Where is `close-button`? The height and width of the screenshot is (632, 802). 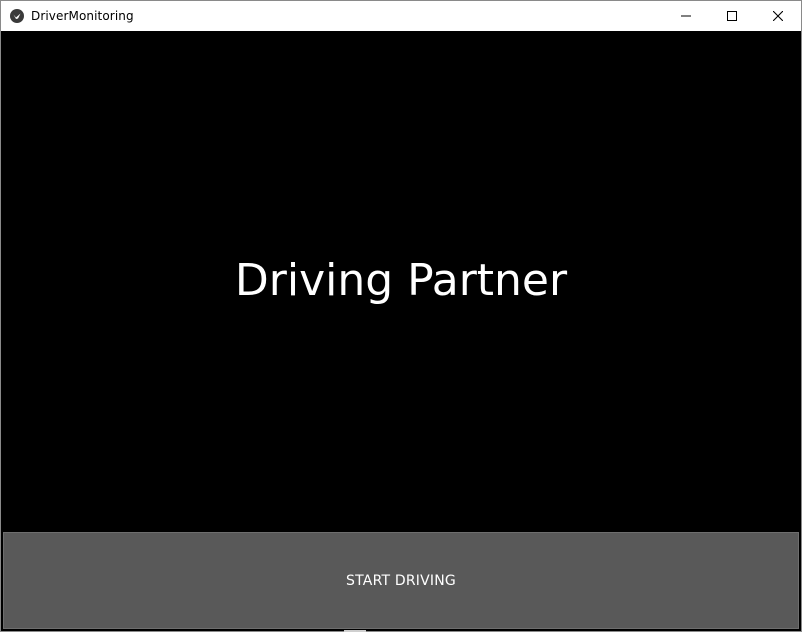 close-button is located at coordinates (778, 16).